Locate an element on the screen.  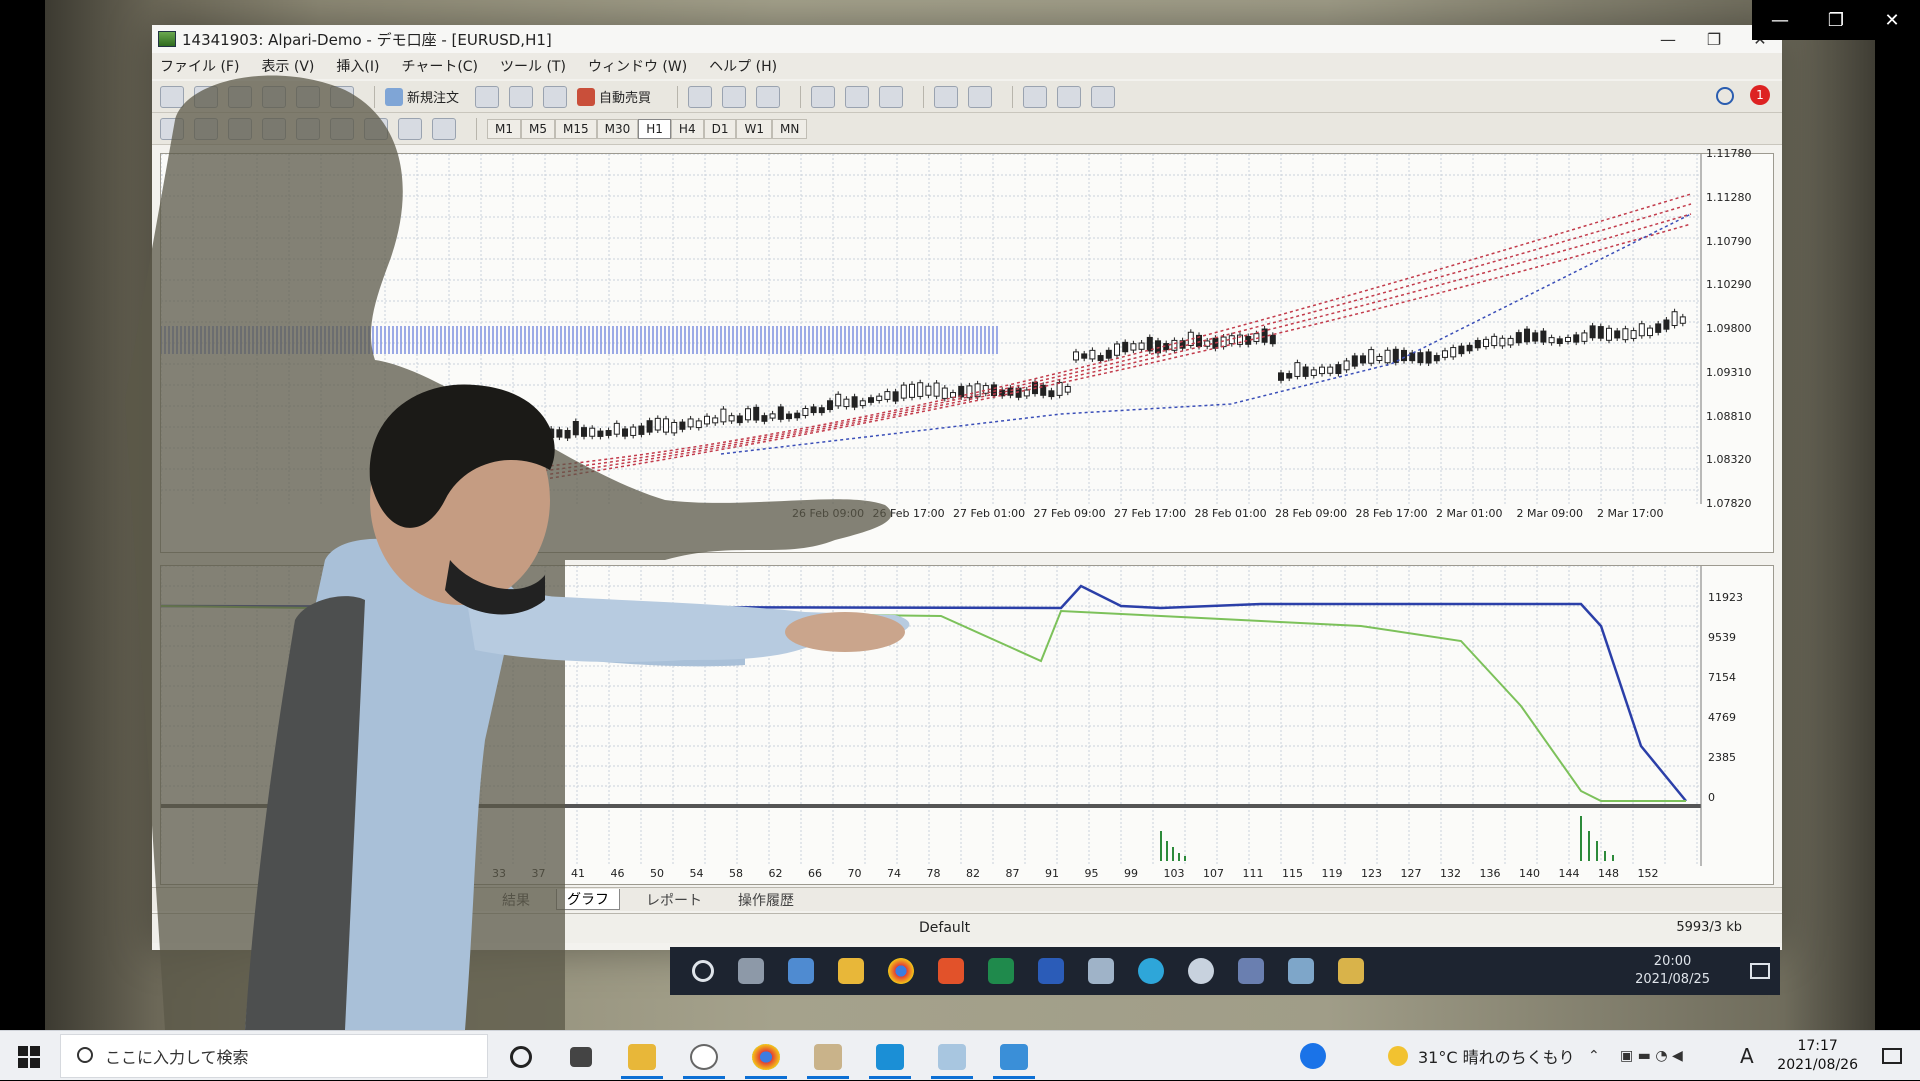
task-view-button is located at coordinates (581, 1057).